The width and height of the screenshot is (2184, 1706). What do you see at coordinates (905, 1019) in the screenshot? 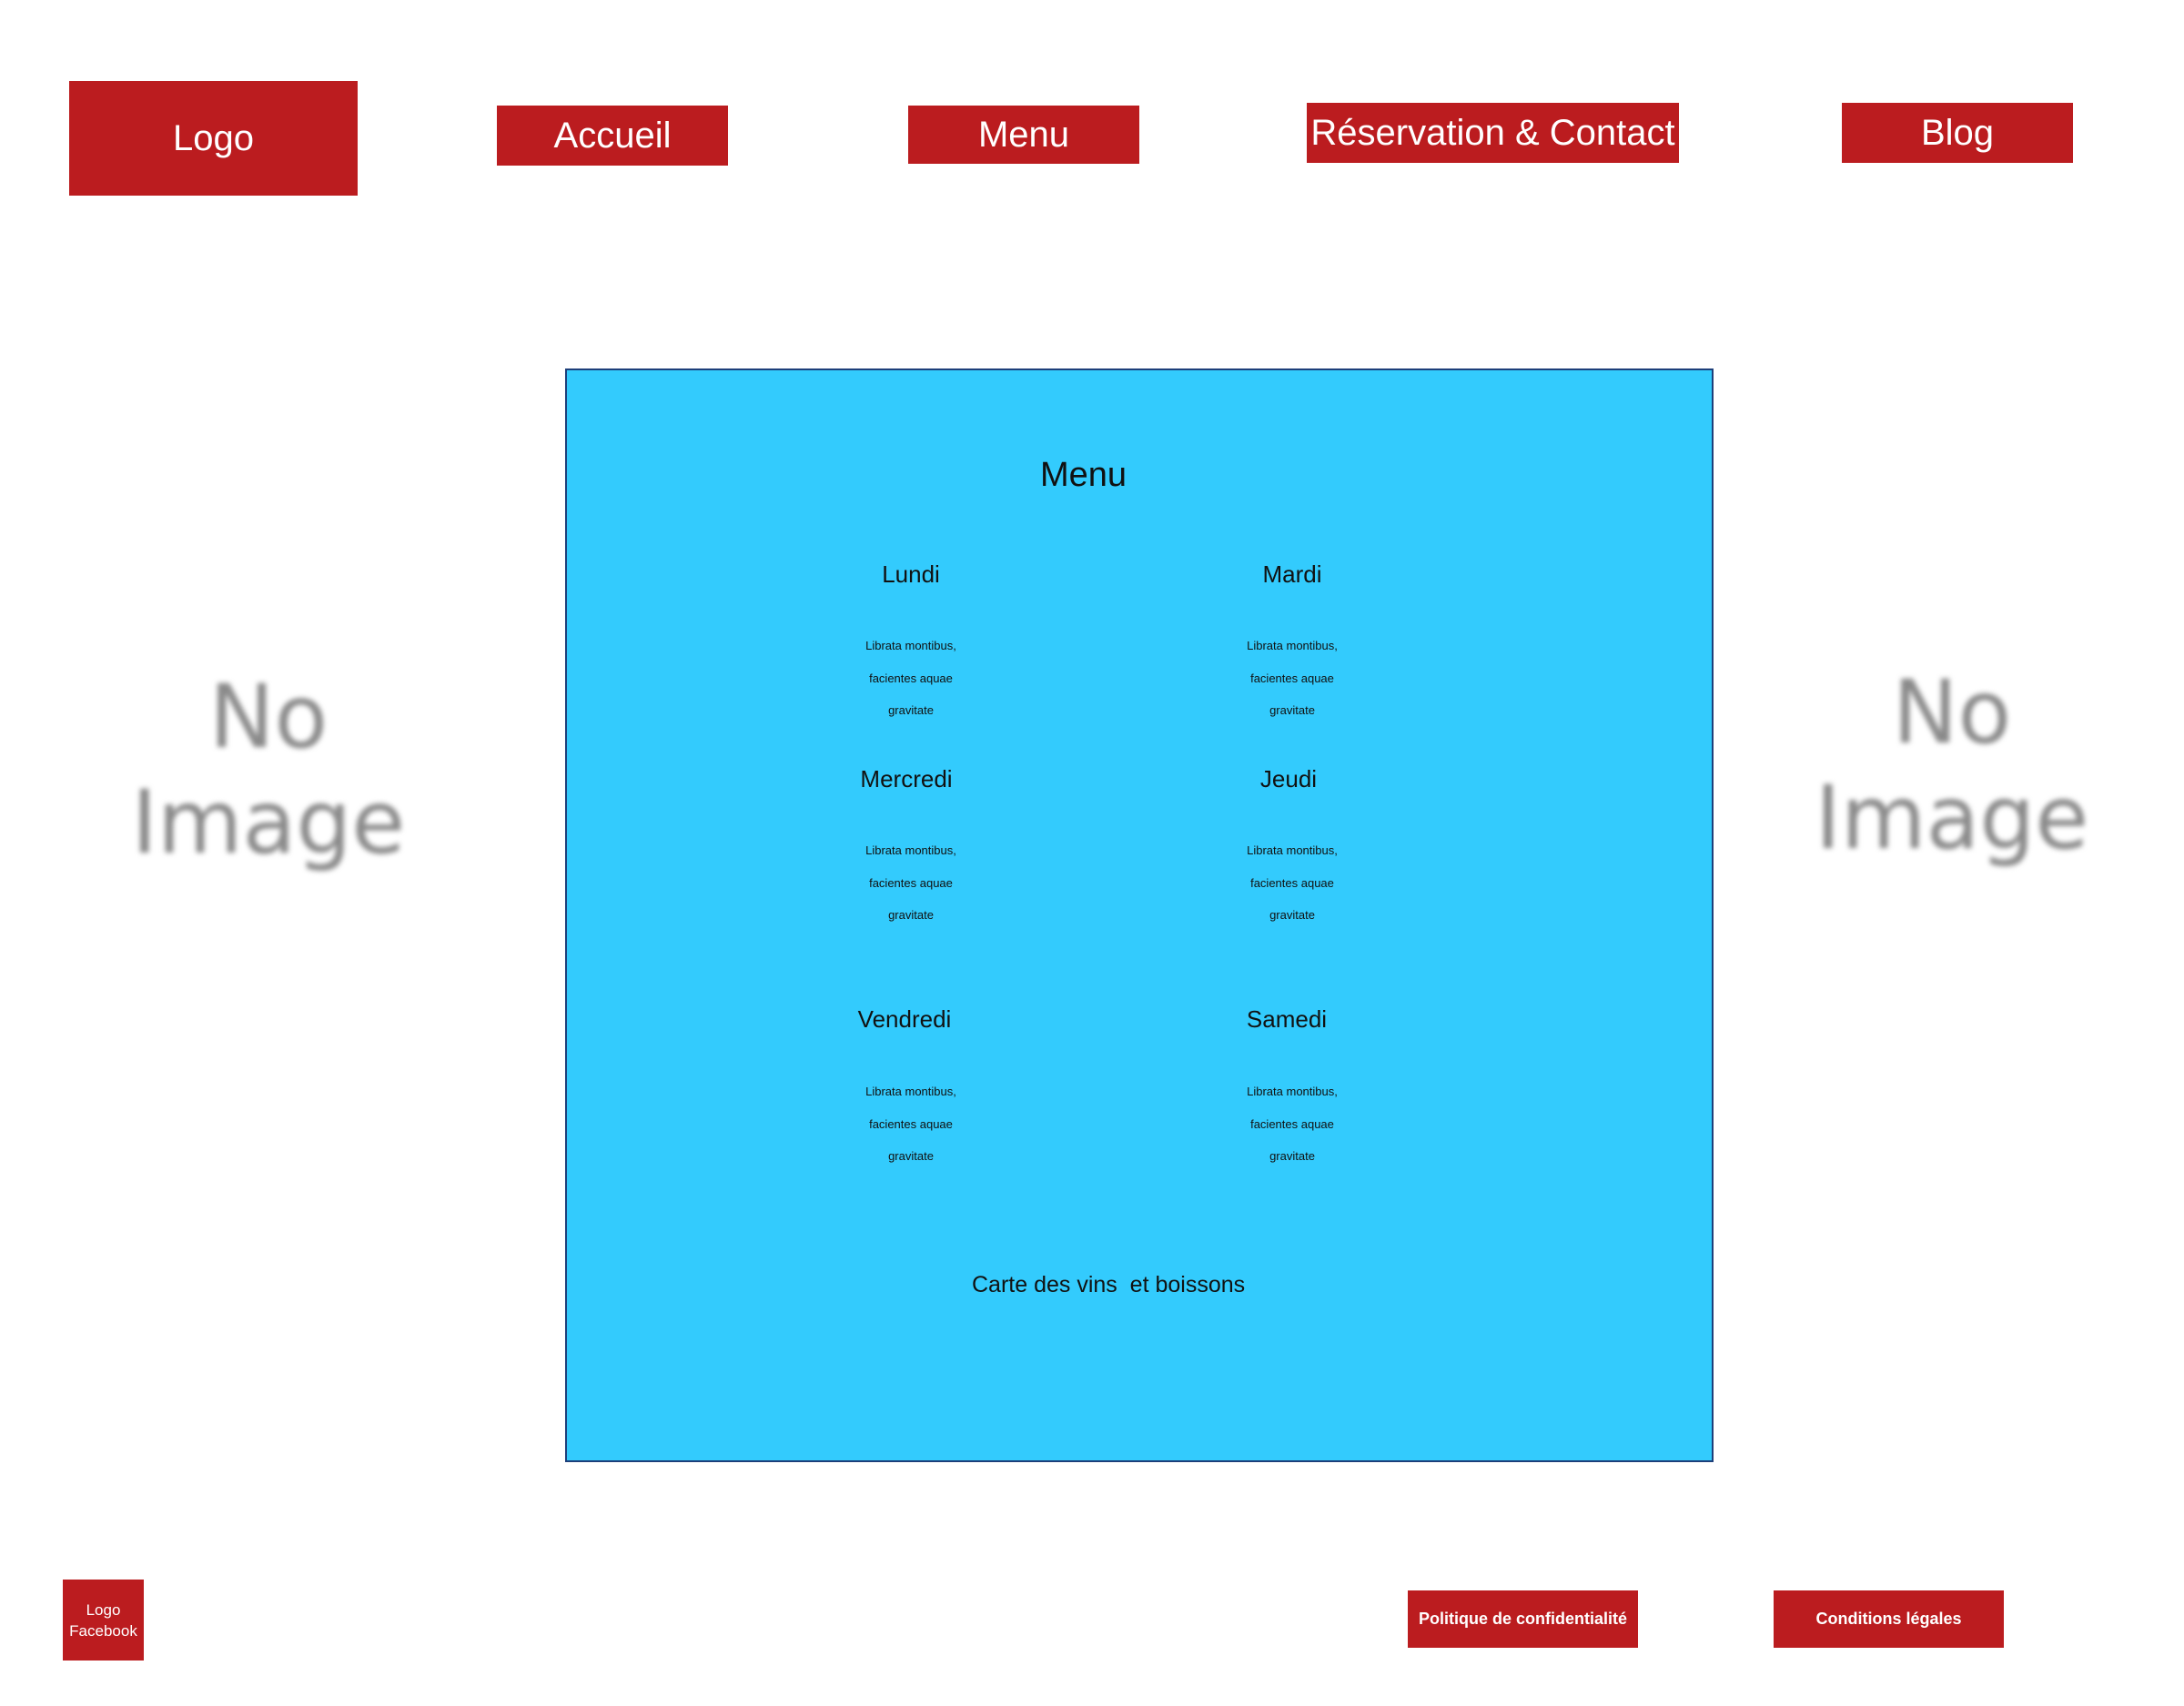
I see `day-vendredi-heading: Vendredi` at bounding box center [905, 1019].